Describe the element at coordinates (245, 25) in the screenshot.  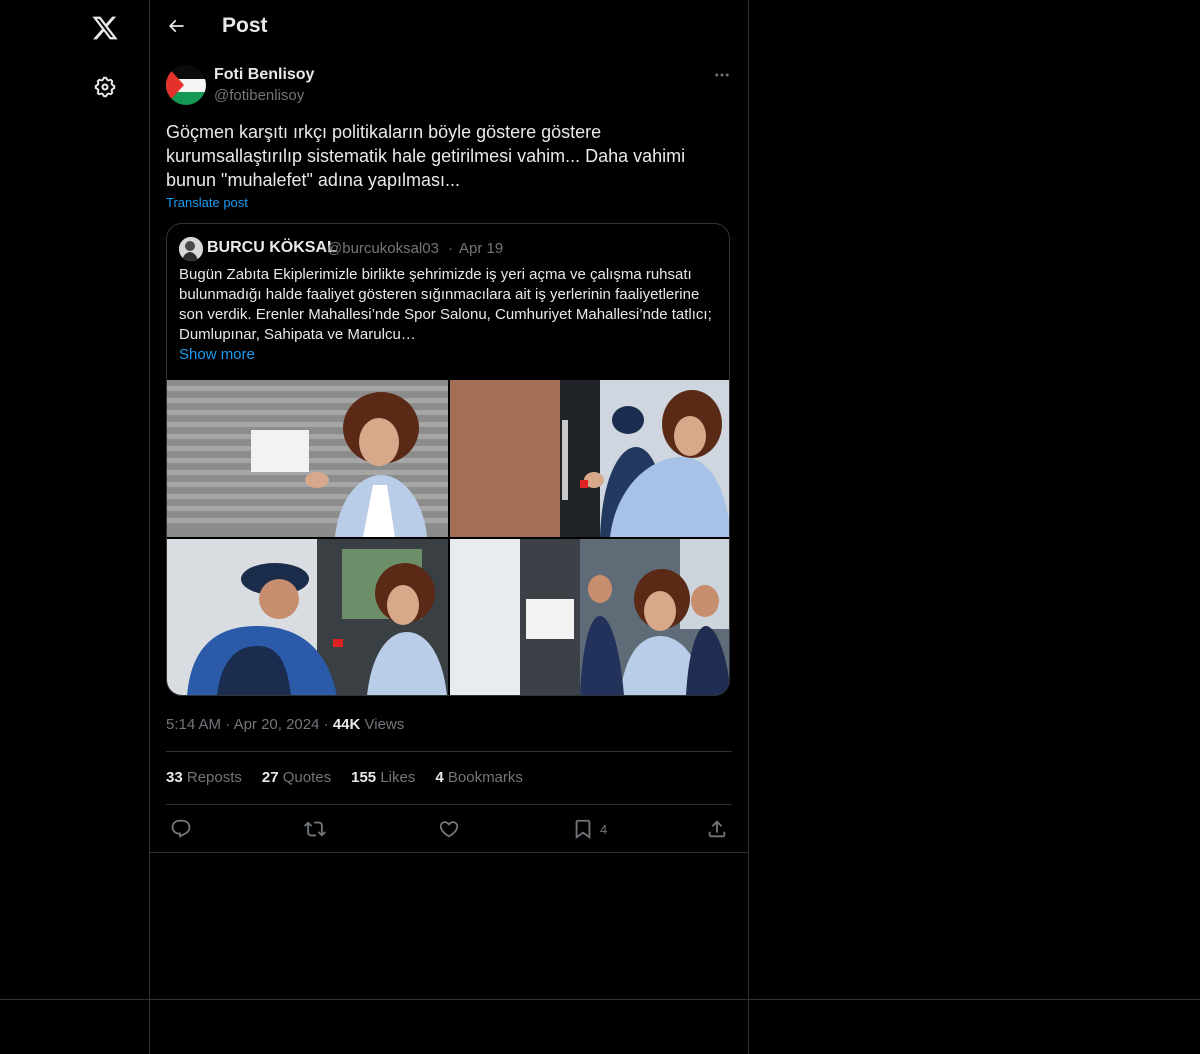
I see `page-title: Post` at that location.